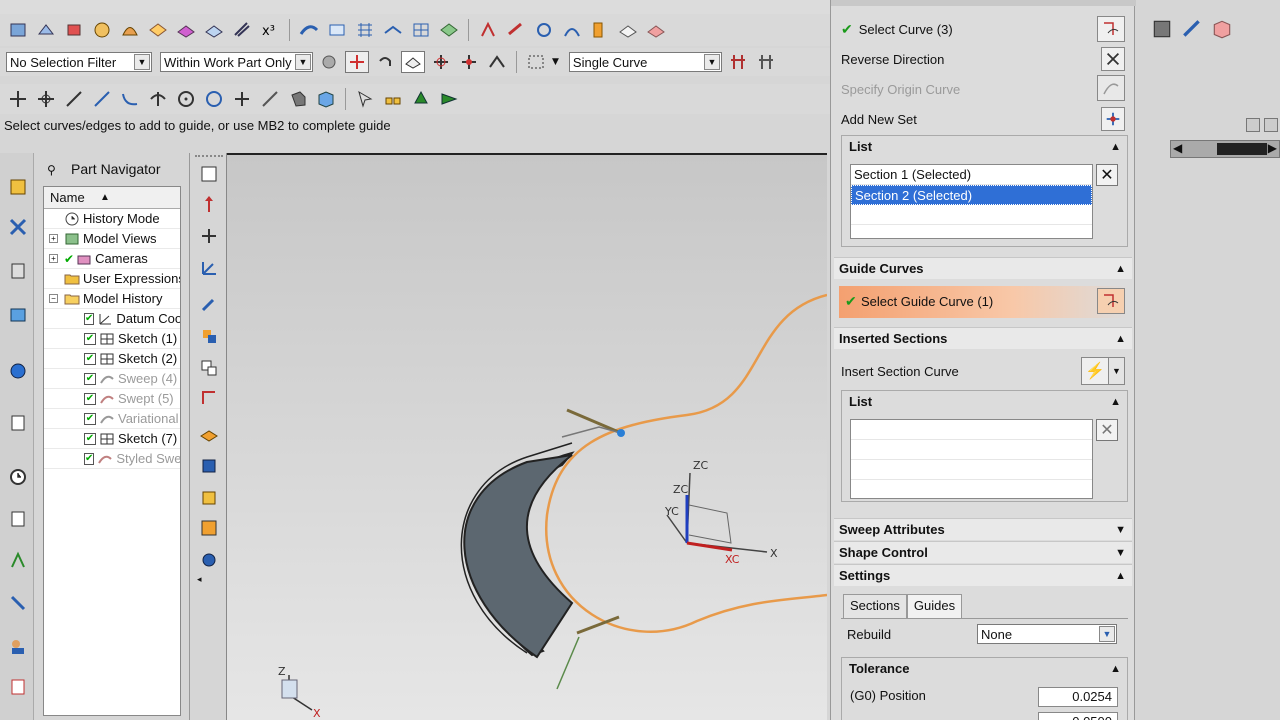 The height and width of the screenshot is (720, 1280). Describe the element at coordinates (1242, 149) in the screenshot. I see `scroll-thumb` at that location.